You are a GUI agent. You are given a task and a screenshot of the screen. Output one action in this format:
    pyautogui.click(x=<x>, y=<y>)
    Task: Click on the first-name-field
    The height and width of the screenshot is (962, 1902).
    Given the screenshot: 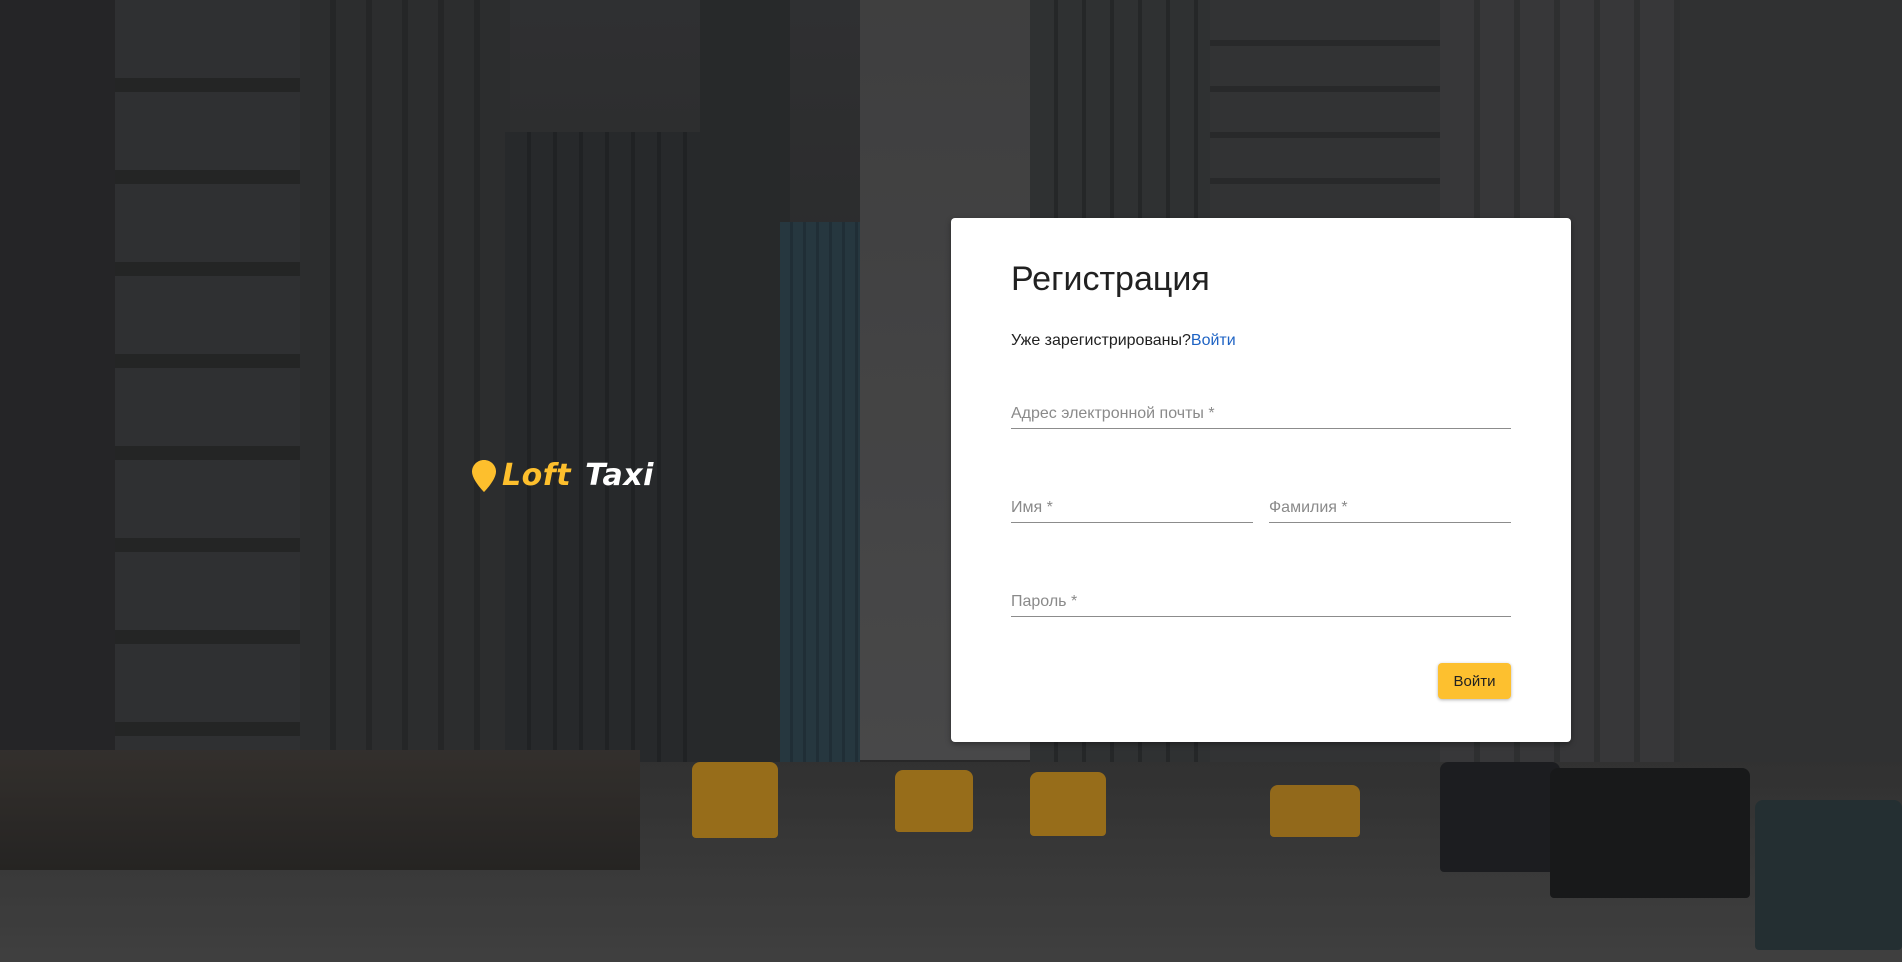 What is the action you would take?
    pyautogui.click(x=1132, y=508)
    